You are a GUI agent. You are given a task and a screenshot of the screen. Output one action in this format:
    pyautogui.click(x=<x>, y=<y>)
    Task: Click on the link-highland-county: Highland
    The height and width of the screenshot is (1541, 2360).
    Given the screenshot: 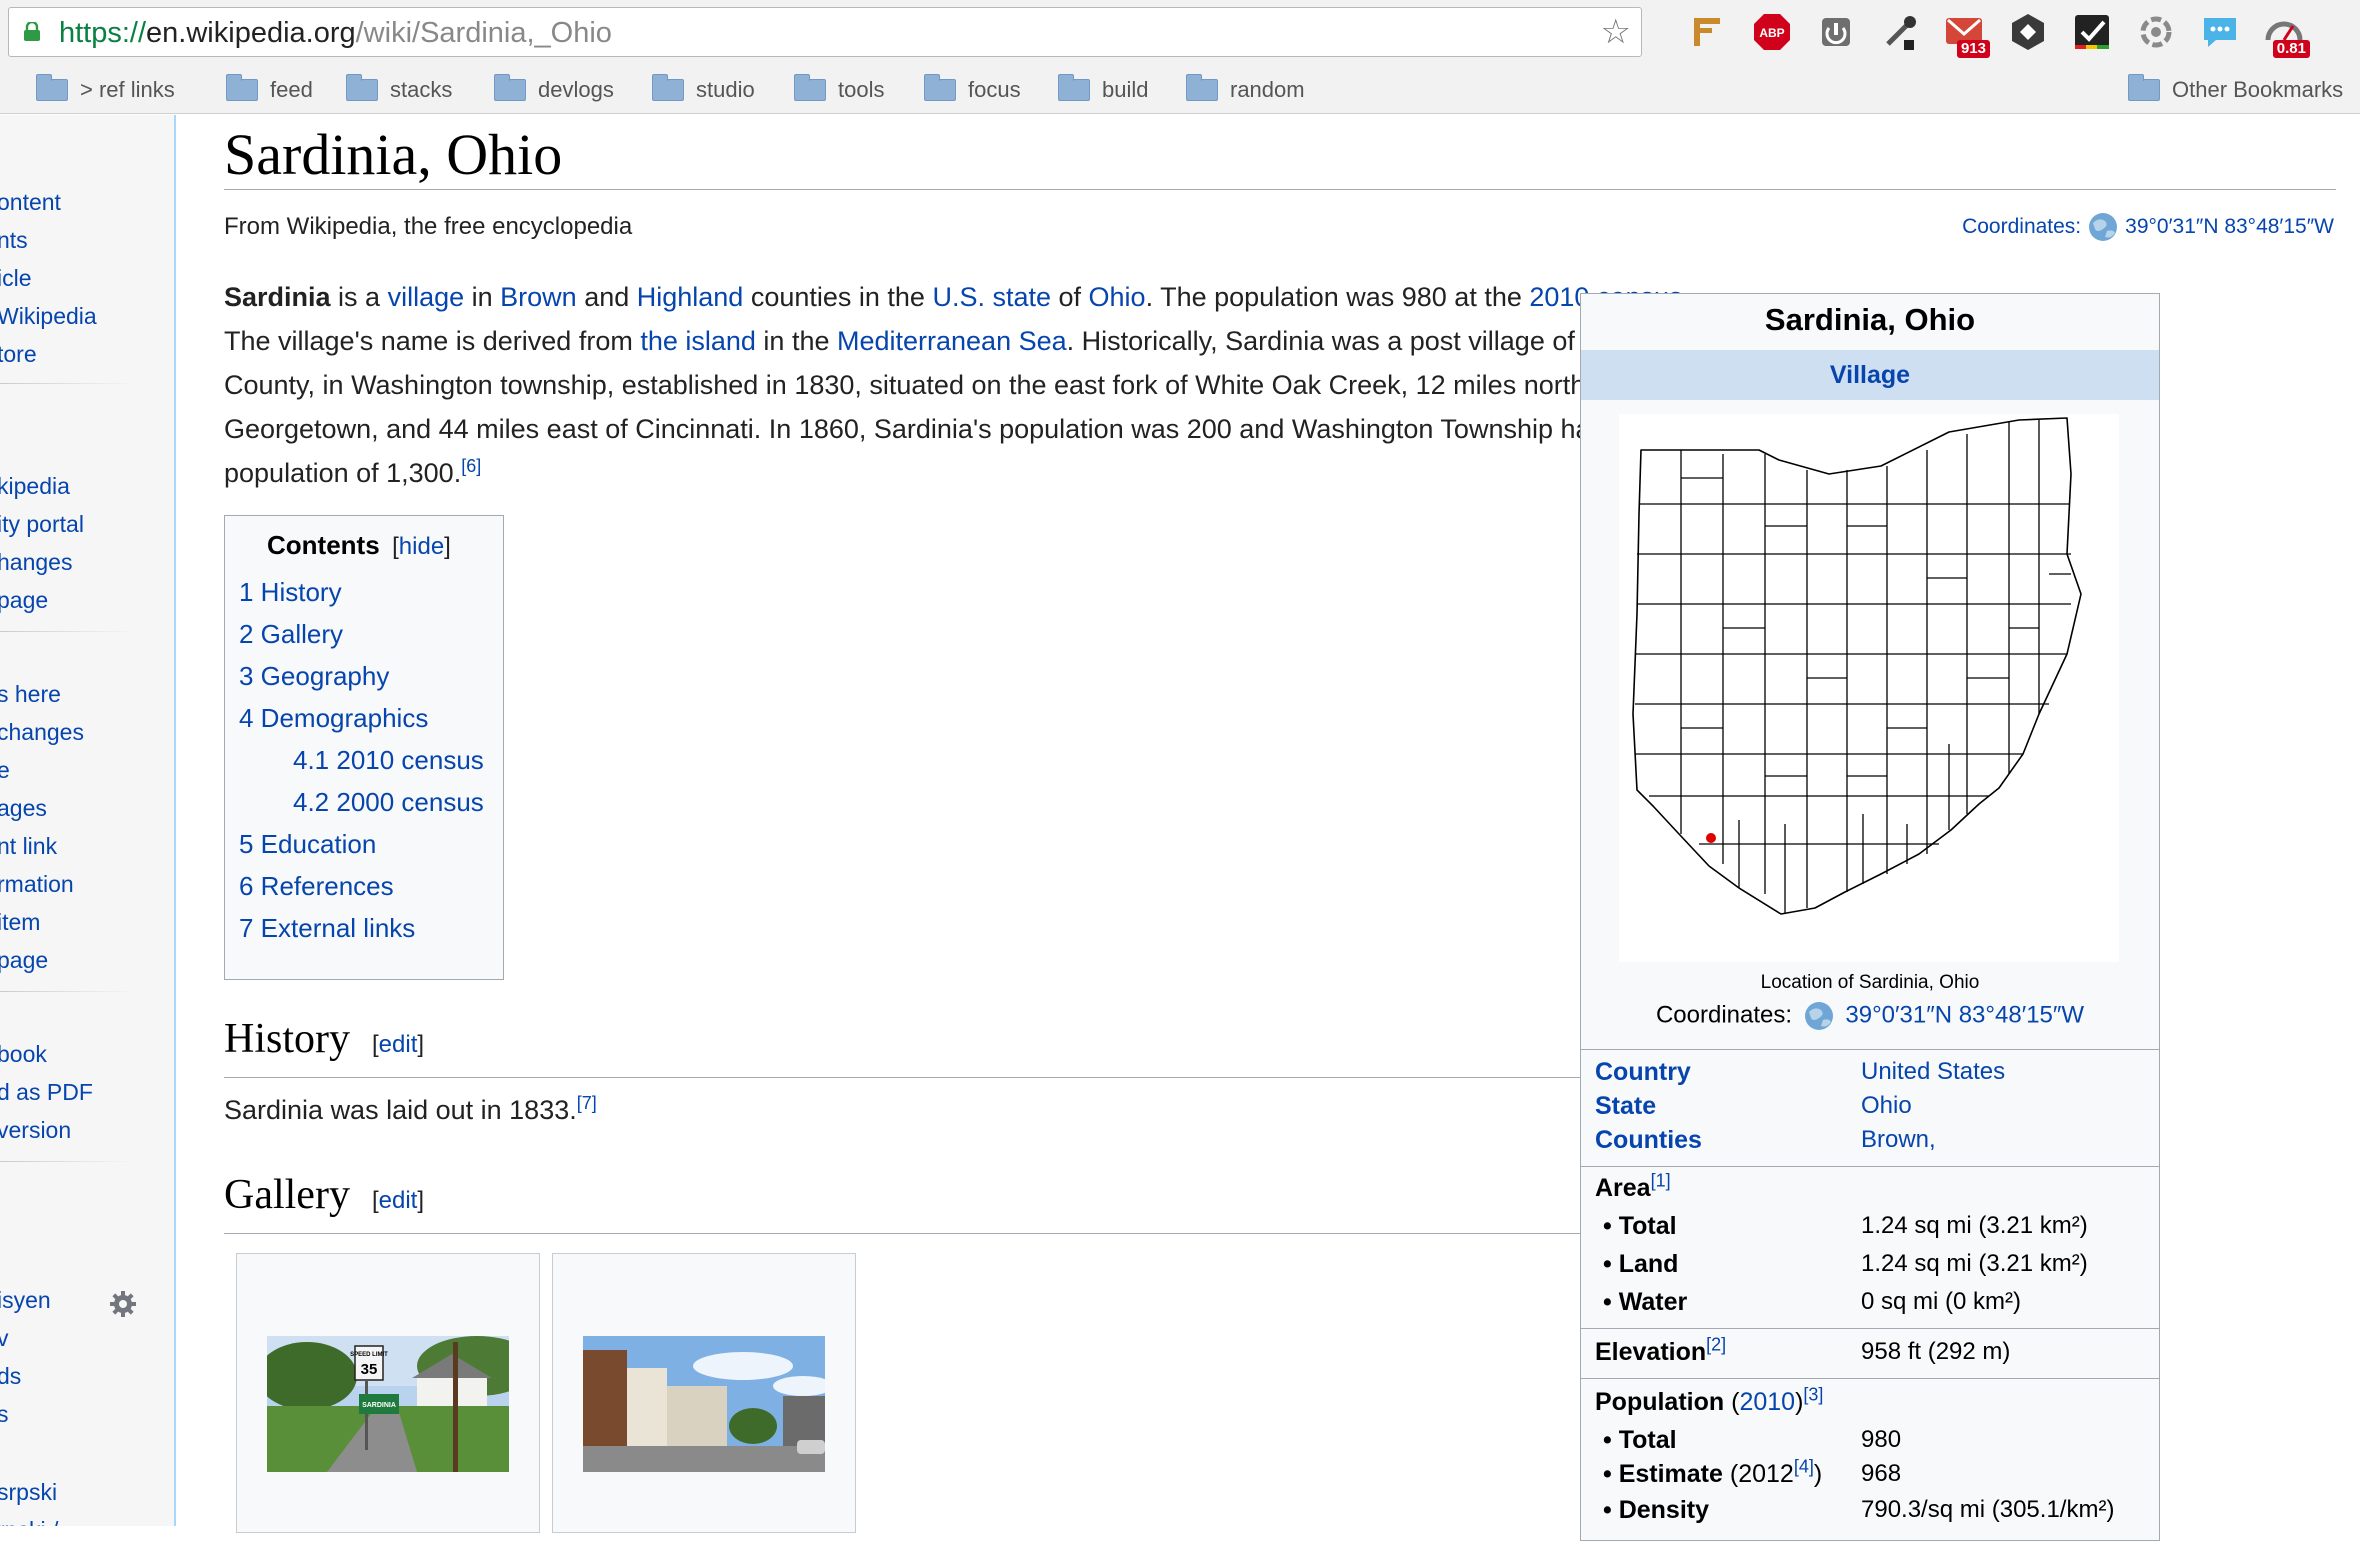 What is the action you would take?
    pyautogui.click(x=690, y=297)
    